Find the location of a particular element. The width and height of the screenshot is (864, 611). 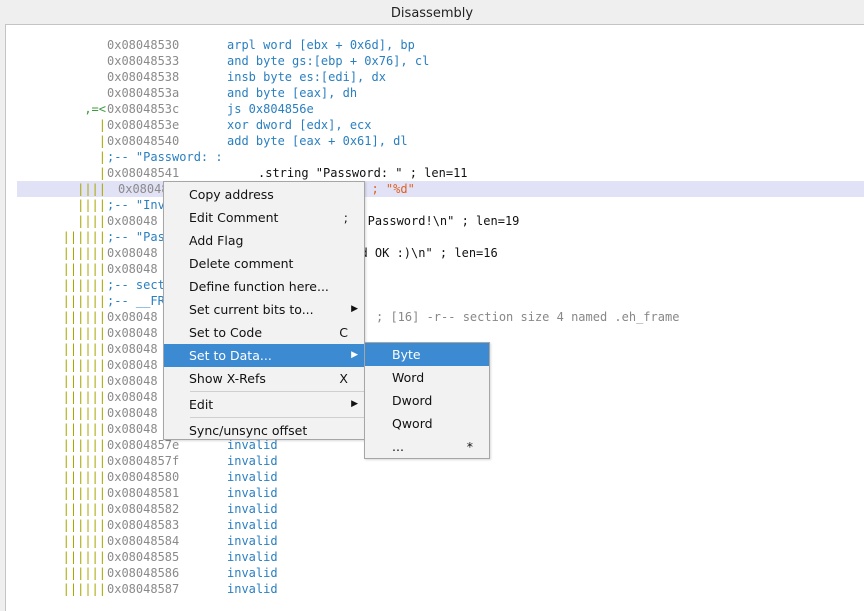

line-instruction: and byte gs:[ebp + 0x76], cl is located at coordinates (328, 61).